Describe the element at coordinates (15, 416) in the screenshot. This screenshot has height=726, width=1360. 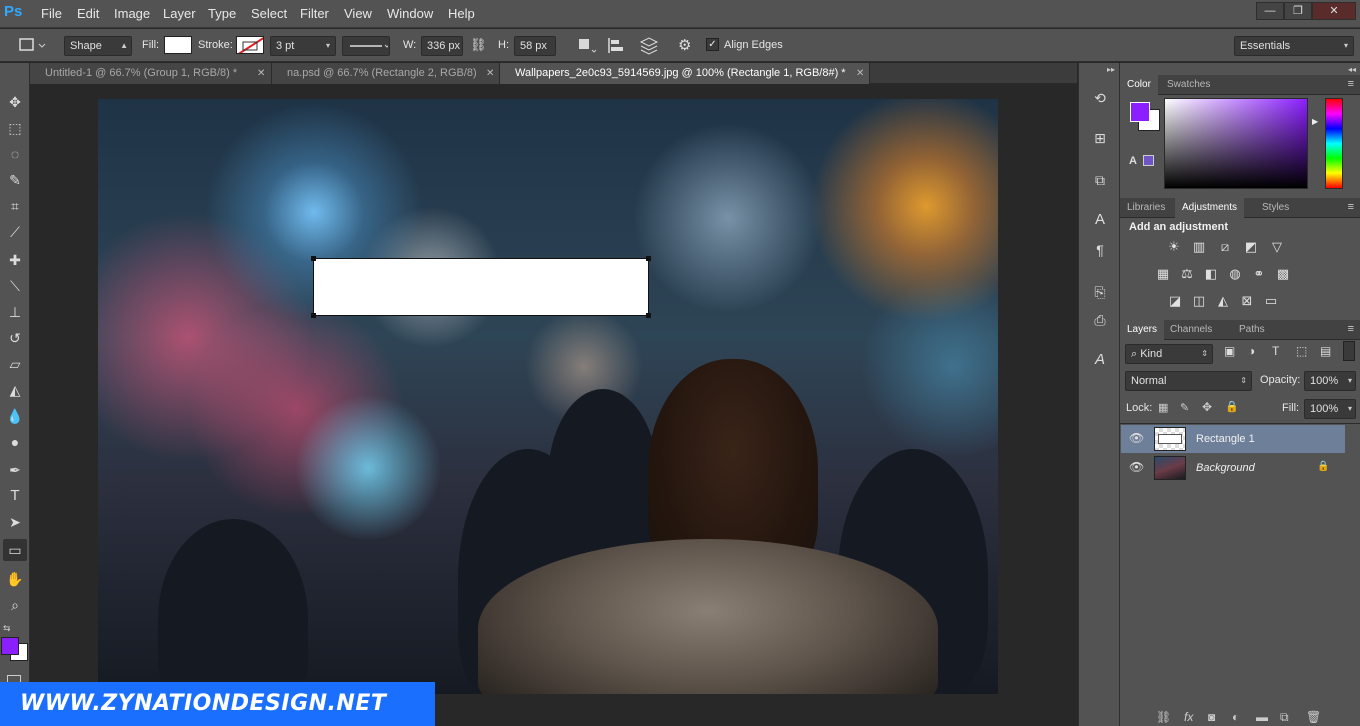
I see `blur-icon: 💧` at that location.